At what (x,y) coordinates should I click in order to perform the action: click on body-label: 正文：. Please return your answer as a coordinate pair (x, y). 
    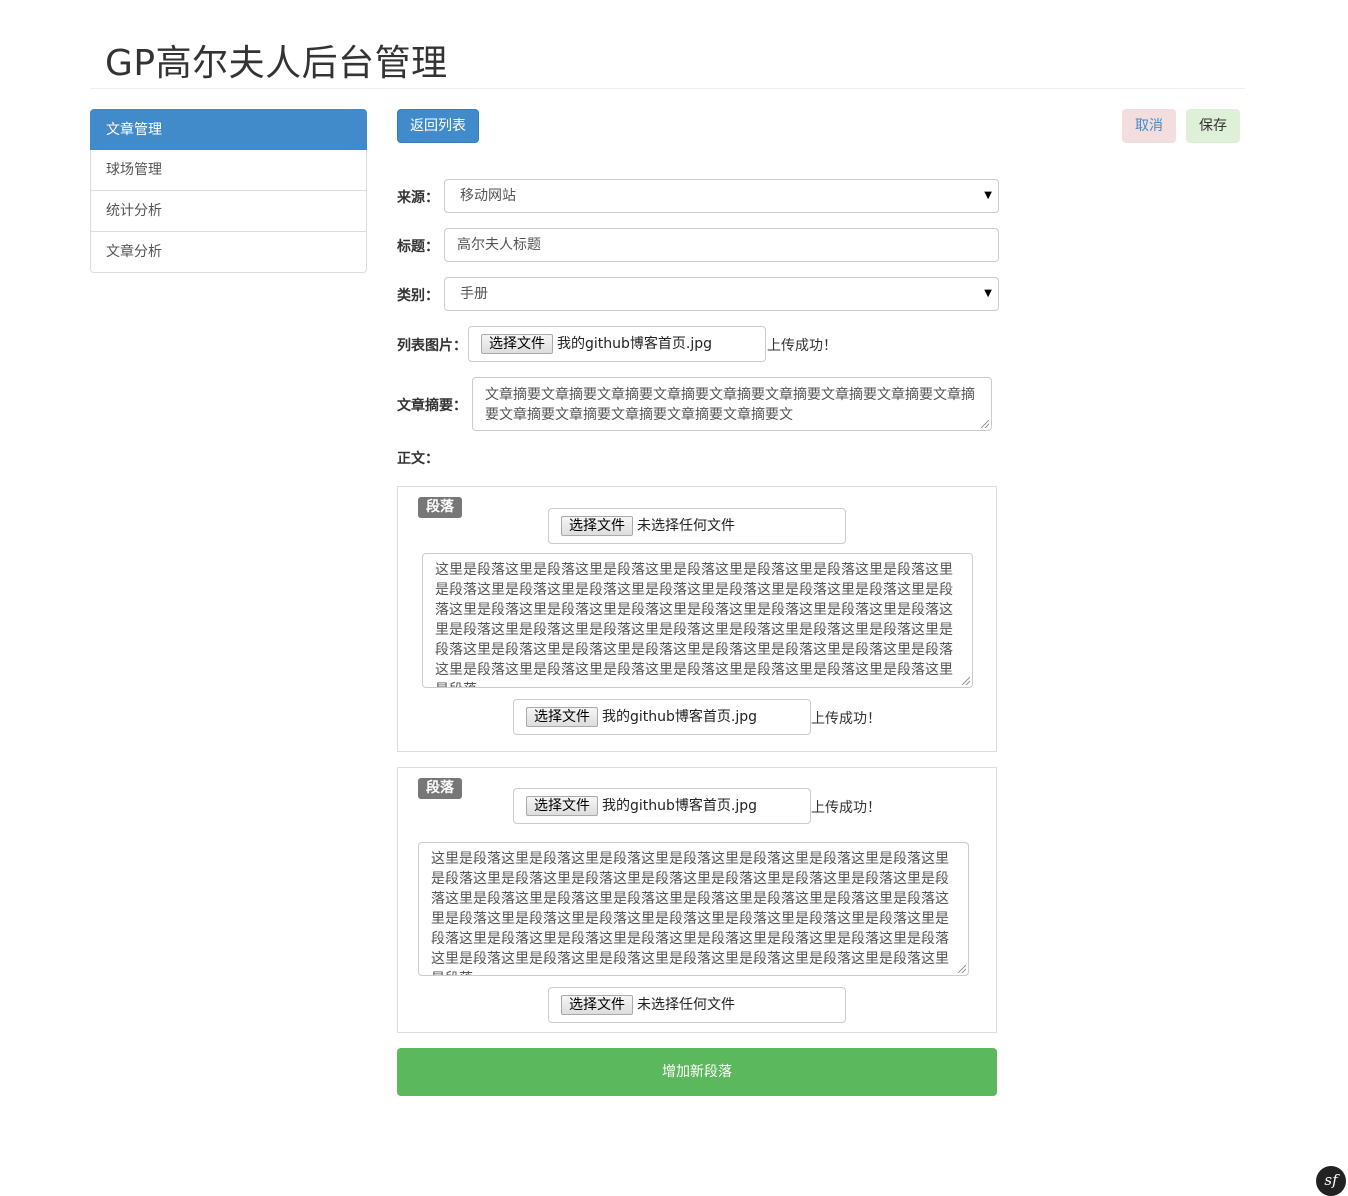
    Looking at the image, I should click on (418, 459).